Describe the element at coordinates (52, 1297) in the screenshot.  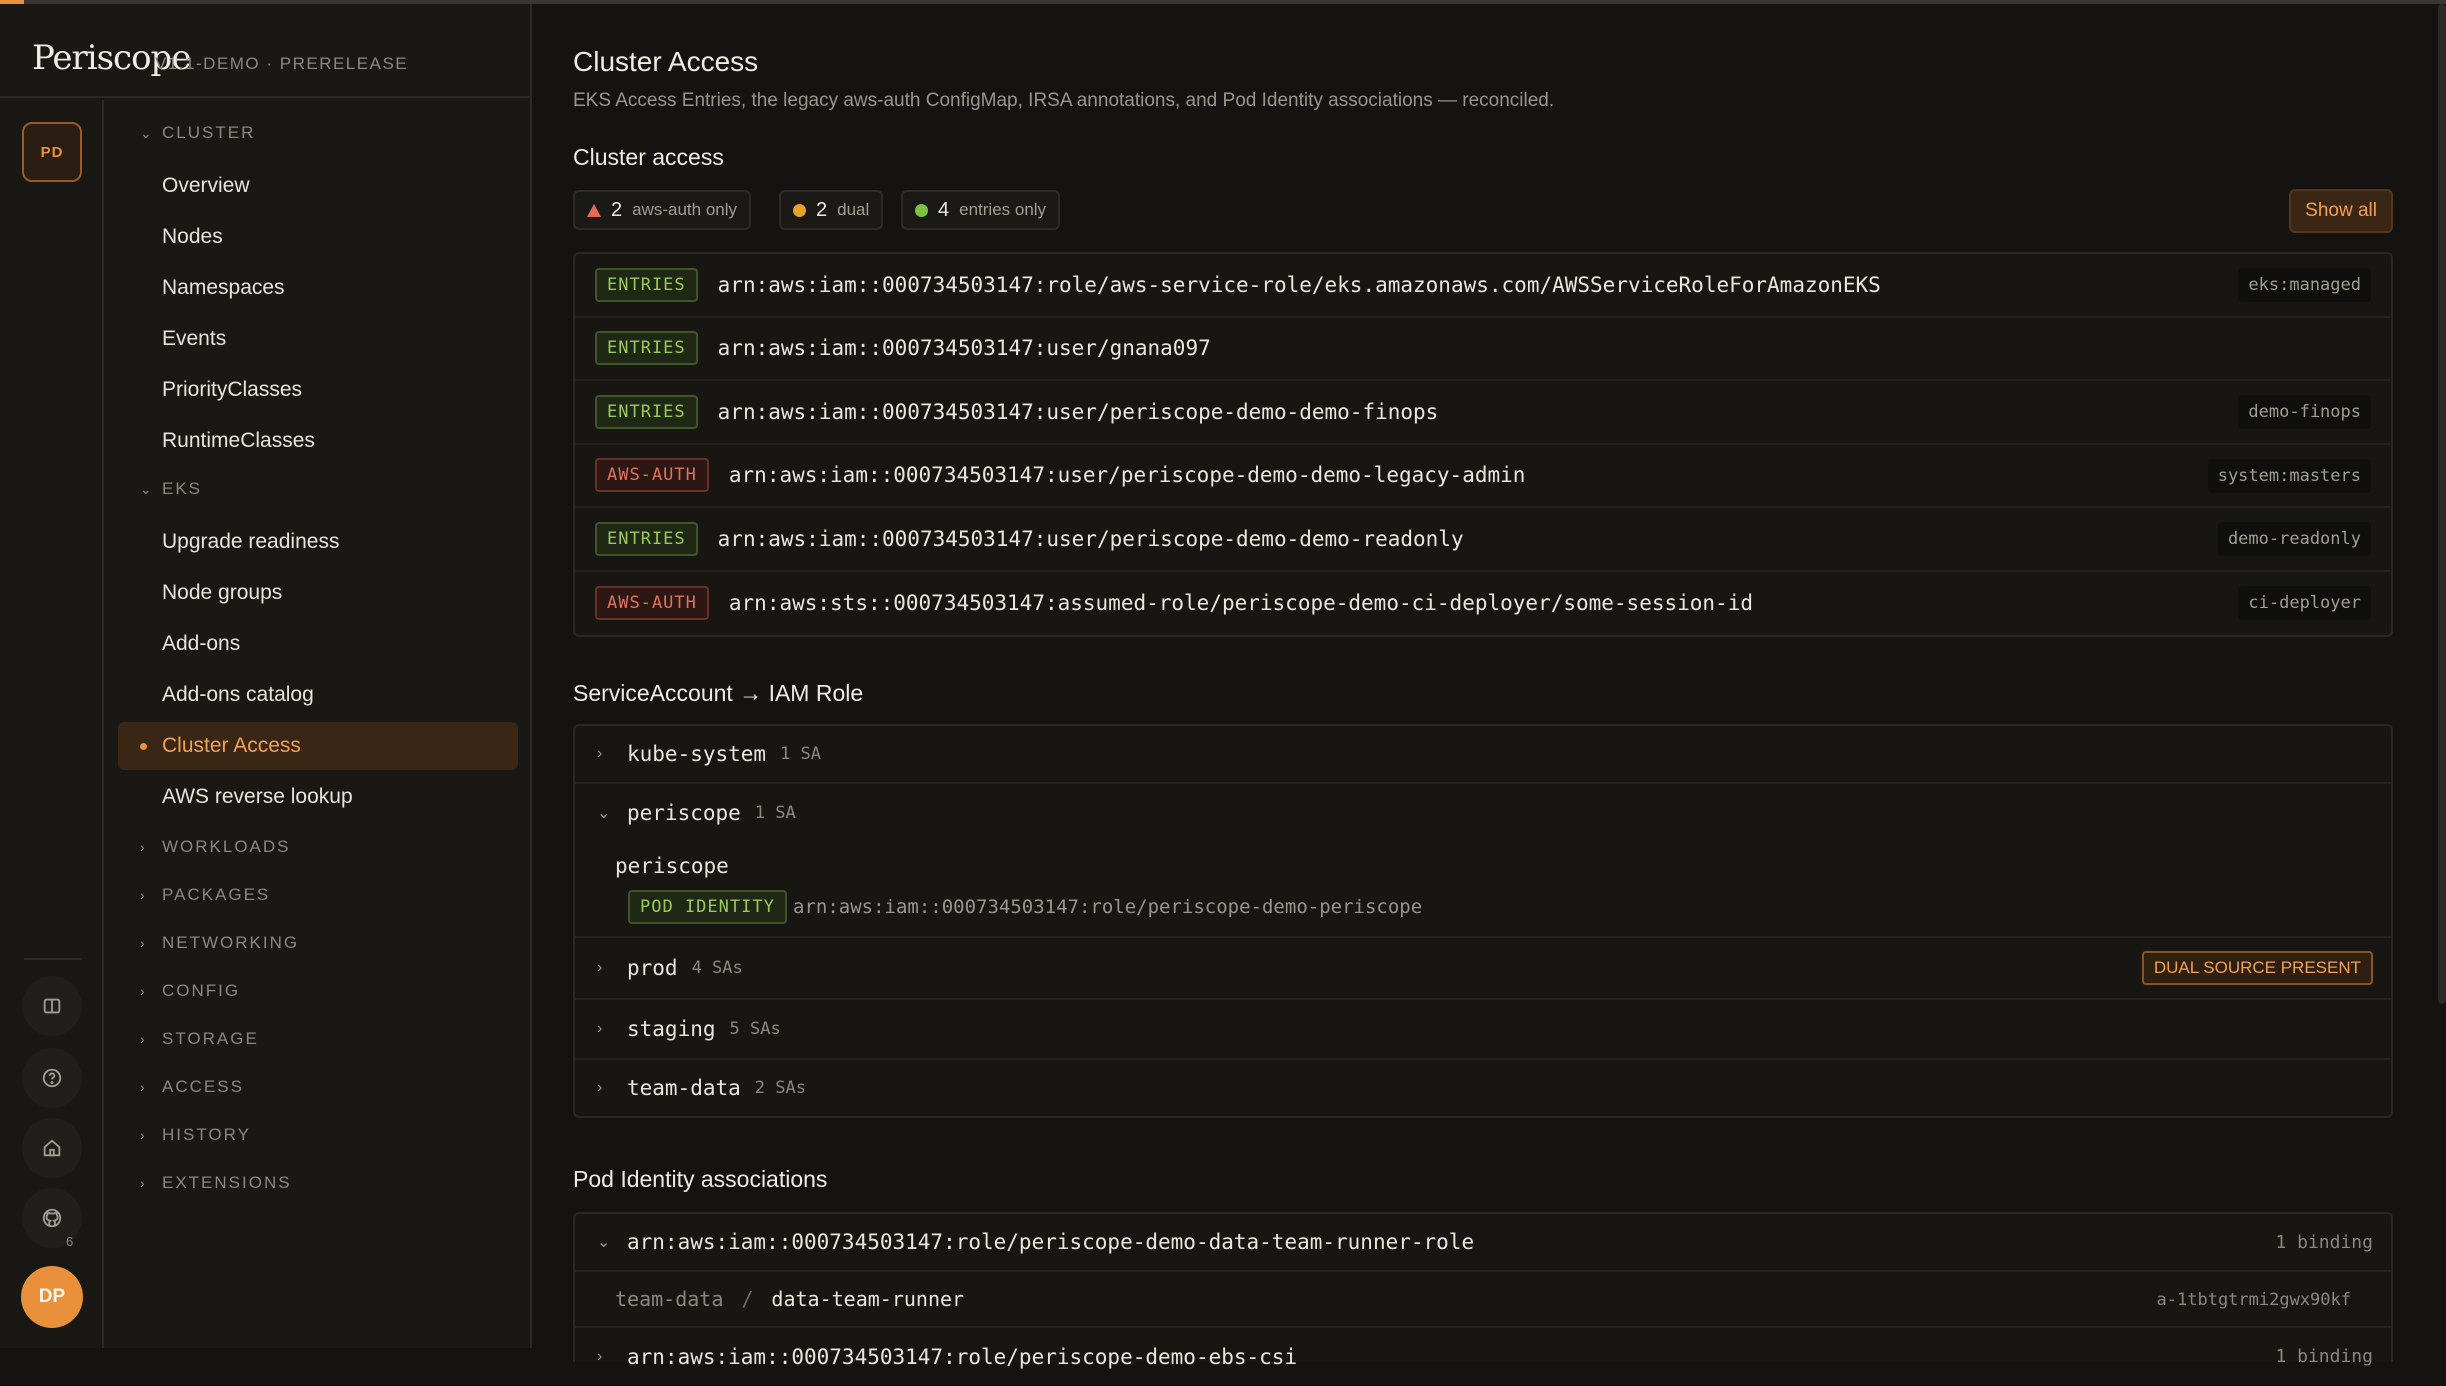
I see `user-avatar: DP` at that location.